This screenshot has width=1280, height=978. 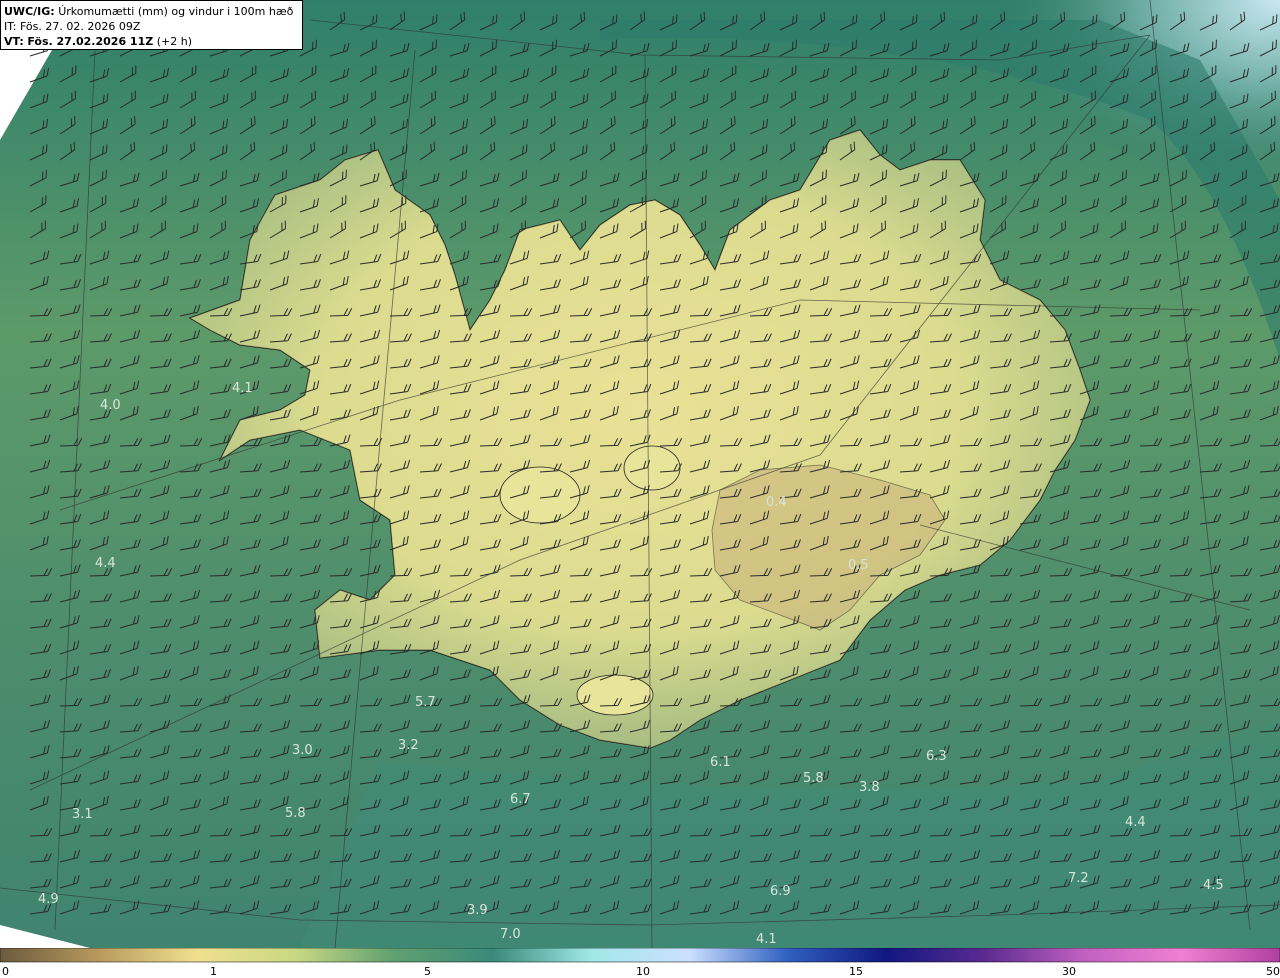 What do you see at coordinates (48, 899) in the screenshot?
I see `precip-value-label: 4.9` at bounding box center [48, 899].